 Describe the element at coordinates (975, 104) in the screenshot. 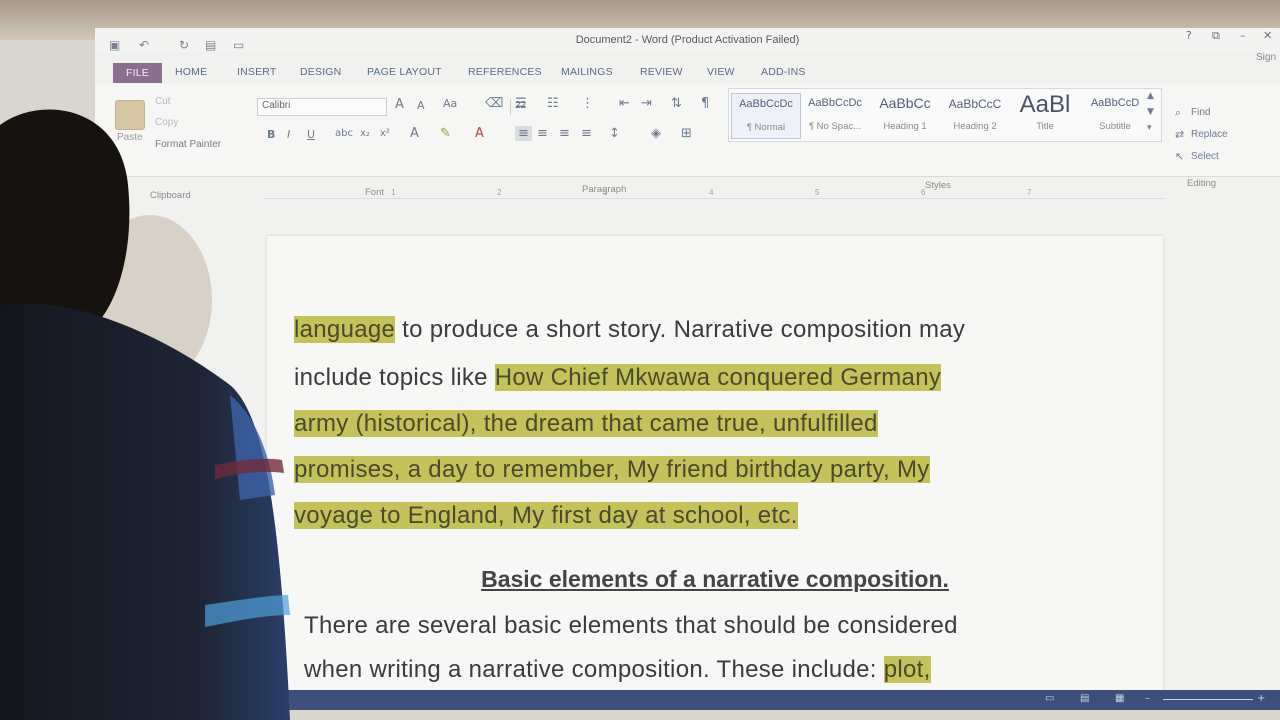

I see `style-preview: AaBbCcC` at that location.